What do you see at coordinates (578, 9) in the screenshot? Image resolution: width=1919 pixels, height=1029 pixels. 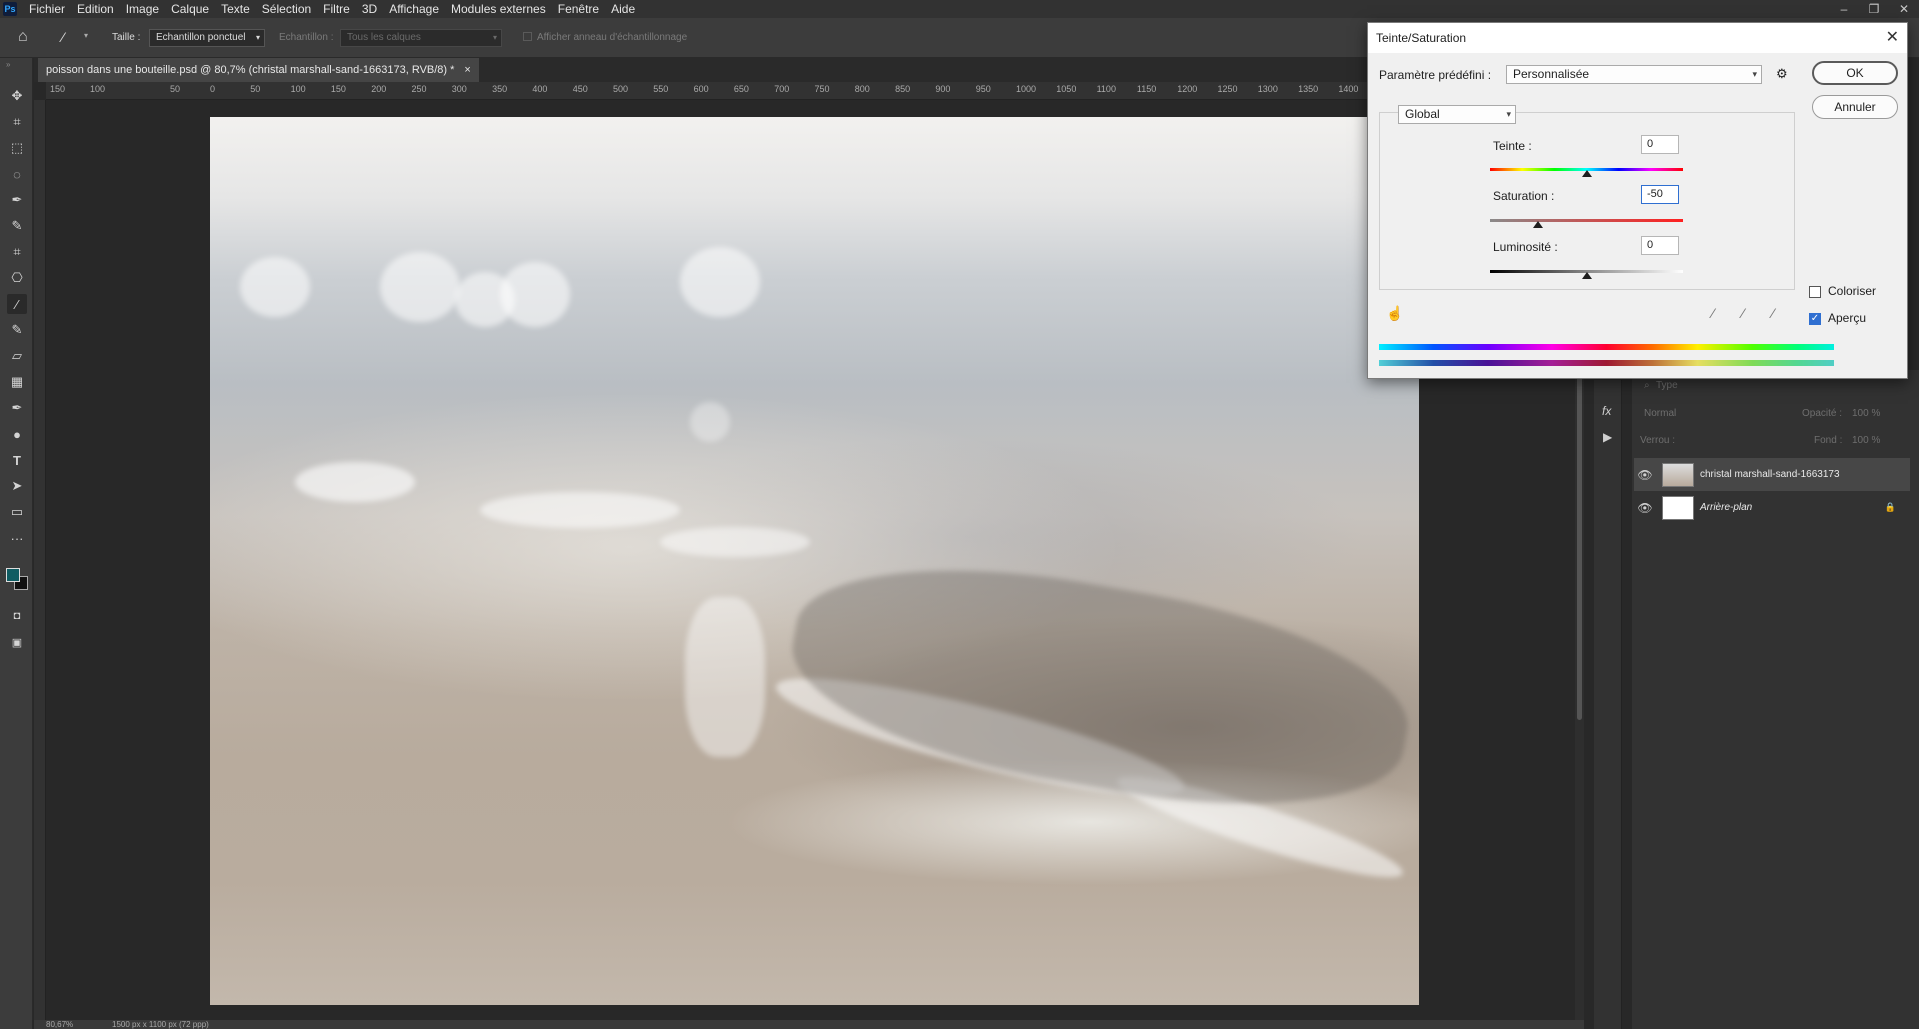 I see `menu-fenetre: Fenêtre` at bounding box center [578, 9].